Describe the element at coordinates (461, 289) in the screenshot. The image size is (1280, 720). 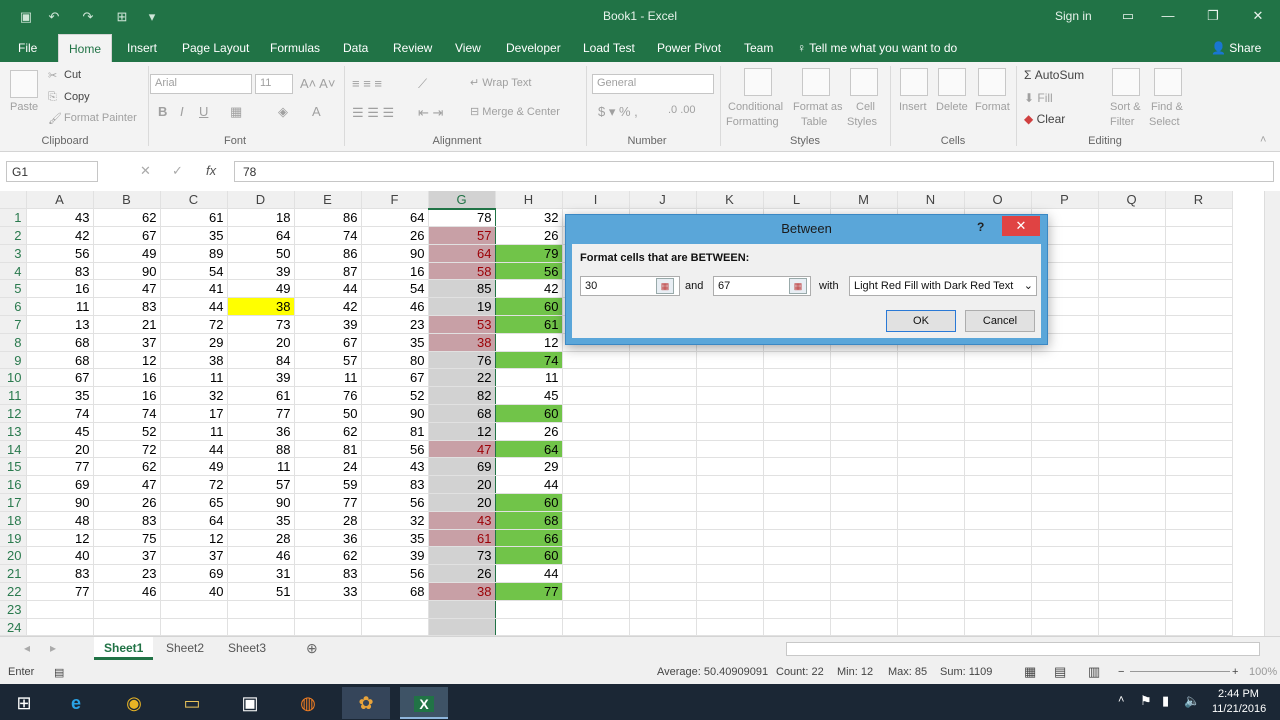
I see `cell: 85` at that location.